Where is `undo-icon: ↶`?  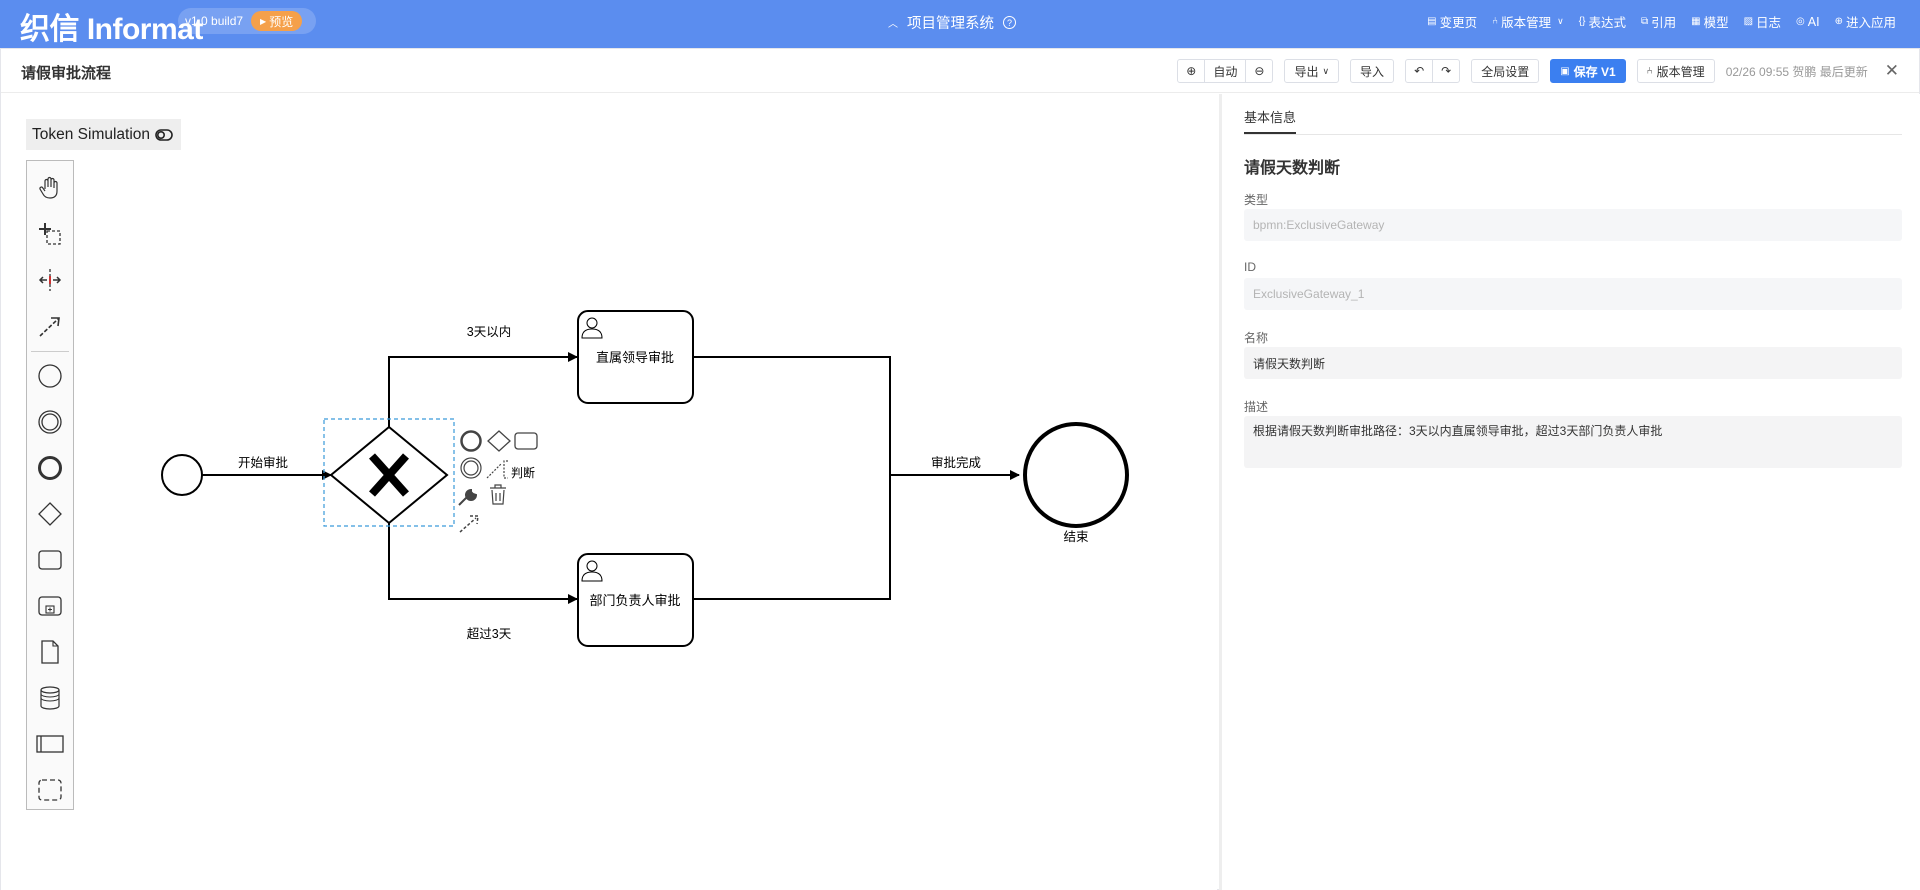 undo-icon: ↶ is located at coordinates (1419, 71).